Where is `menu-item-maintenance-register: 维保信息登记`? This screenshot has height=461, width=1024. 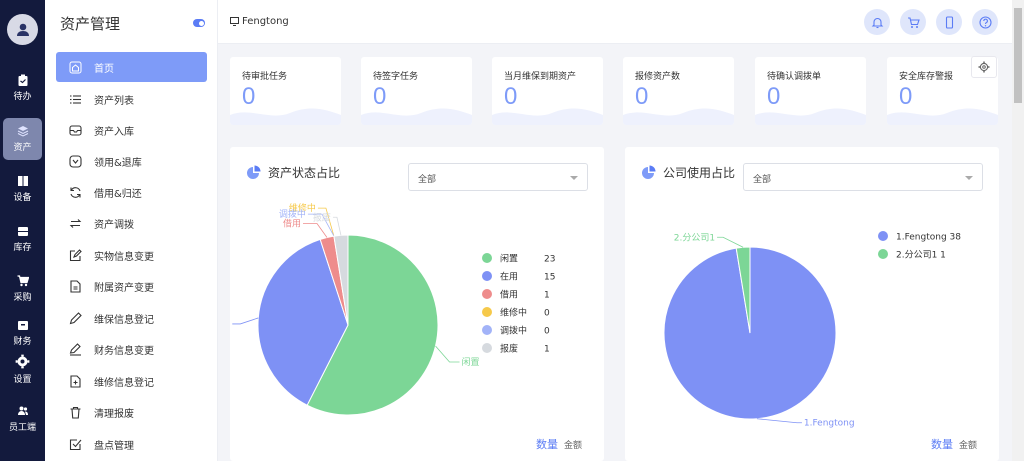 menu-item-maintenance-register: 维保信息登记 is located at coordinates (131, 318).